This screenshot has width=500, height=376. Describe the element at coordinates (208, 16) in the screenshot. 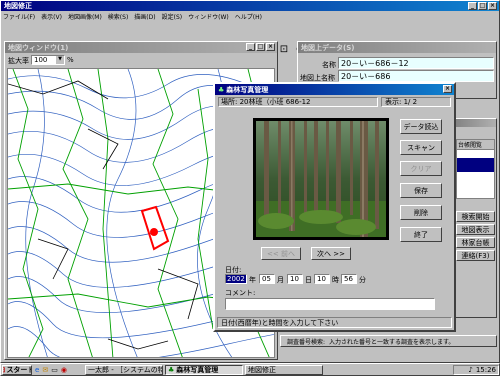

I see `menu-window: ウィンドウ(W)` at that location.